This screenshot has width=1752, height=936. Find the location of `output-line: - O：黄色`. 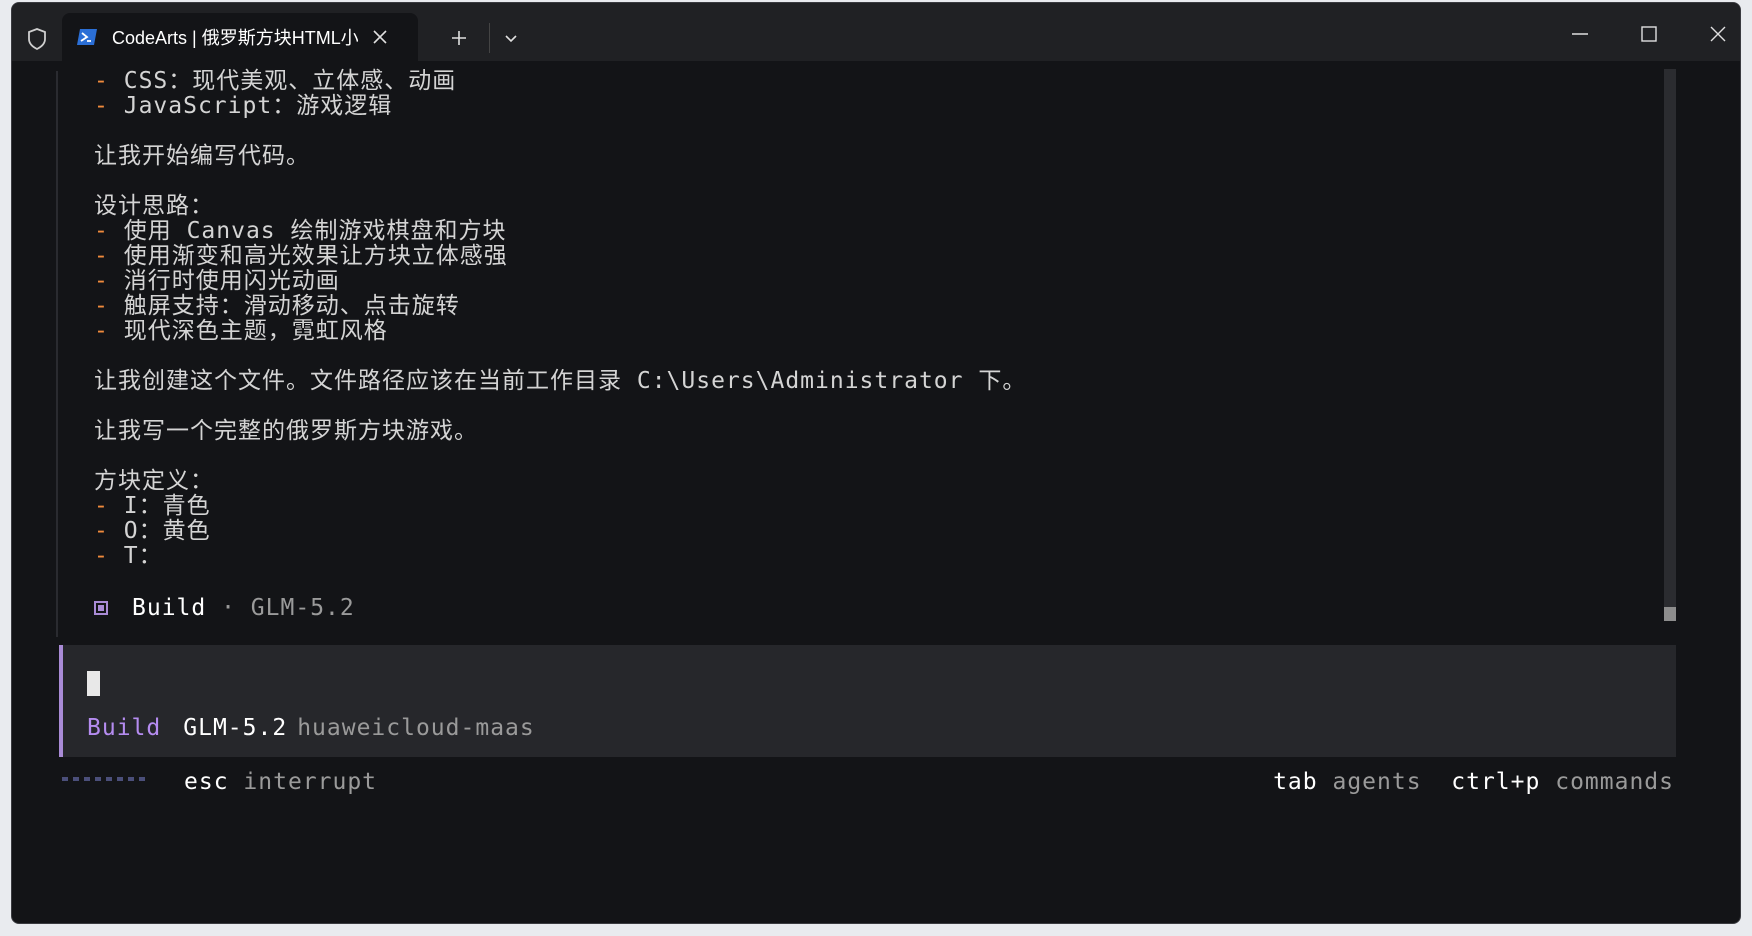

output-line: - O：黄色 is located at coordinates (560, 531).